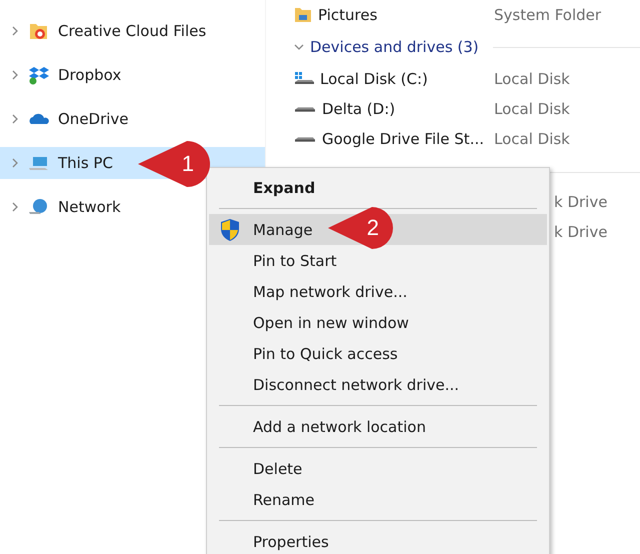  Describe the element at coordinates (348, 15) in the screenshot. I see `item-name: Pictures` at that location.